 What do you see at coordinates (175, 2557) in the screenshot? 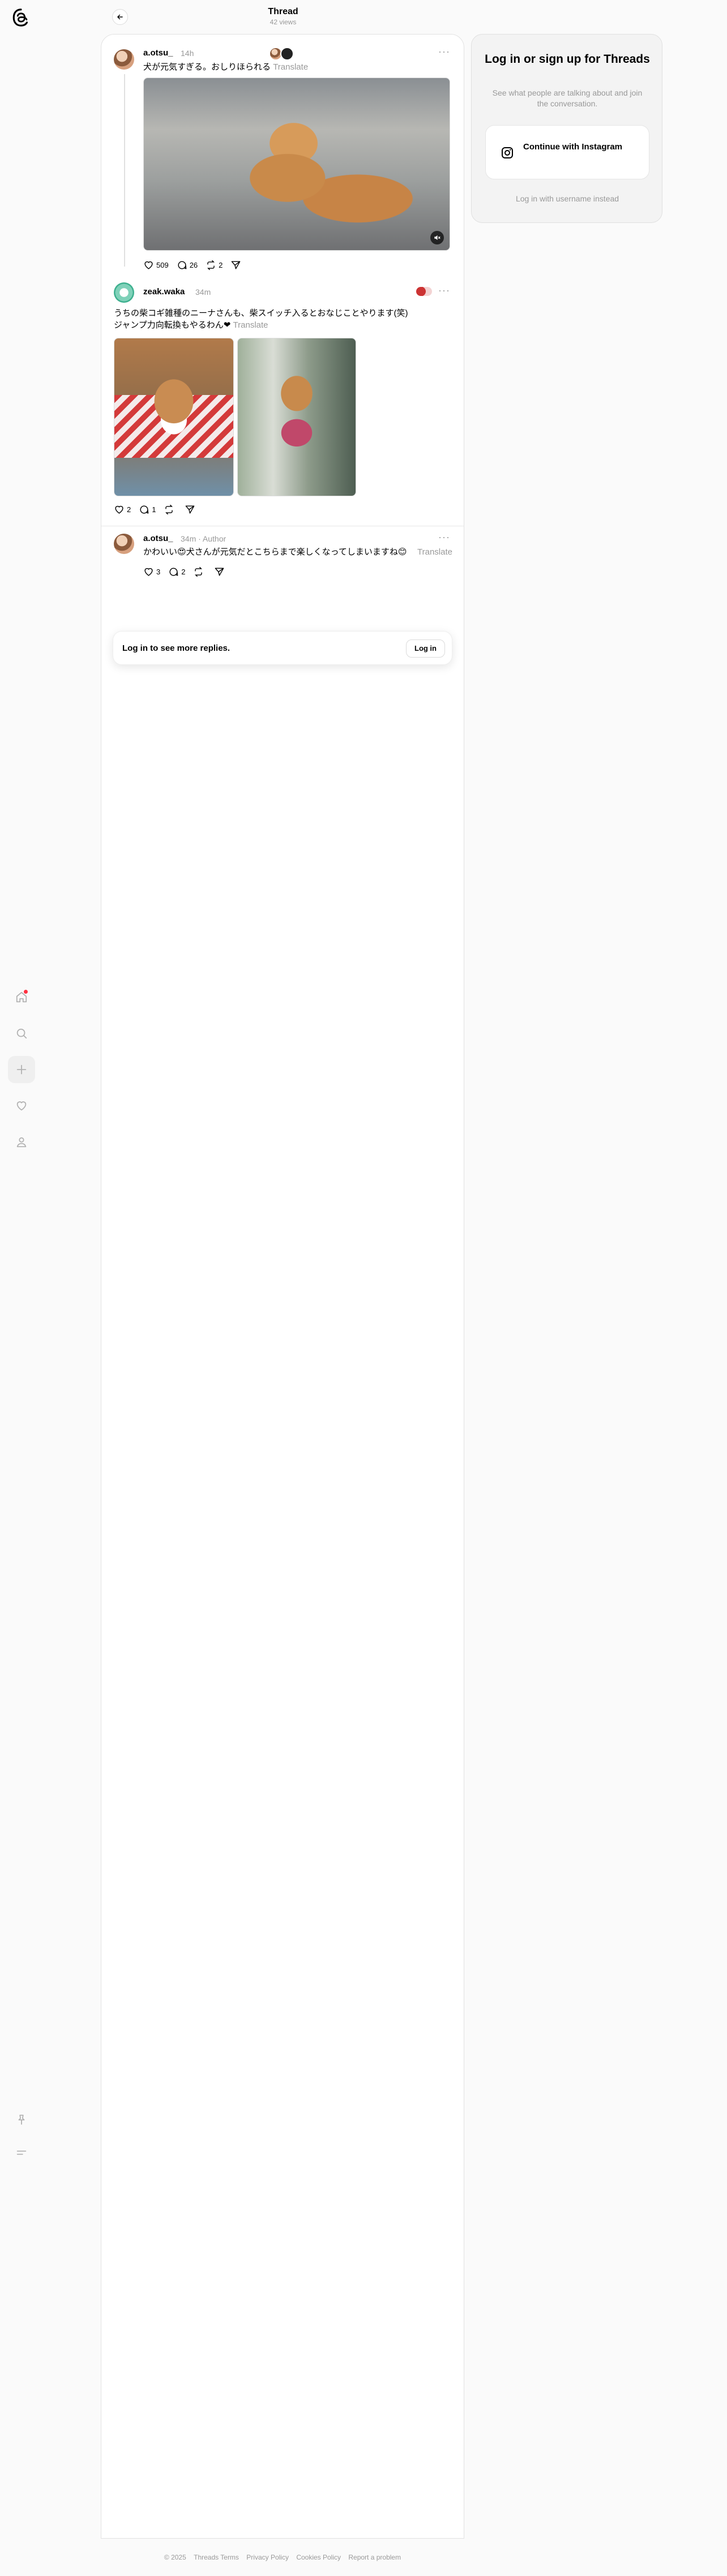
I see `copyright: © 2025` at bounding box center [175, 2557].